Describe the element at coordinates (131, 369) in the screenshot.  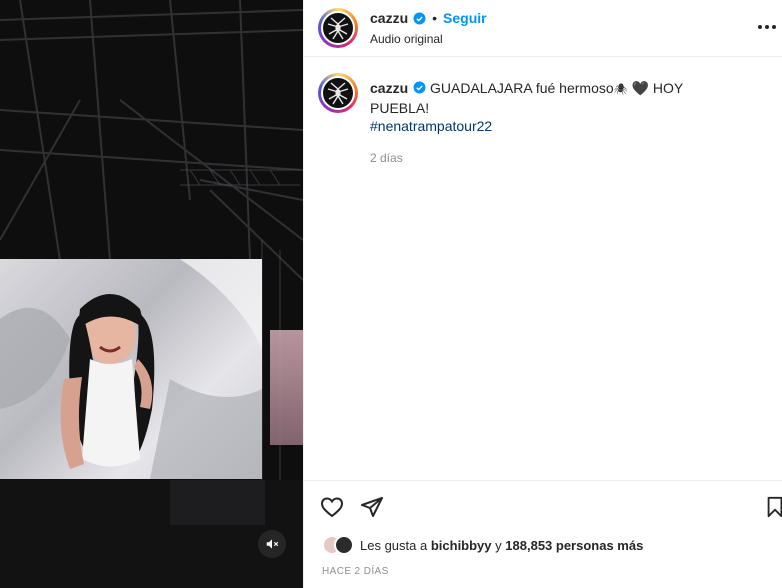
I see `stage-screen-image` at that location.